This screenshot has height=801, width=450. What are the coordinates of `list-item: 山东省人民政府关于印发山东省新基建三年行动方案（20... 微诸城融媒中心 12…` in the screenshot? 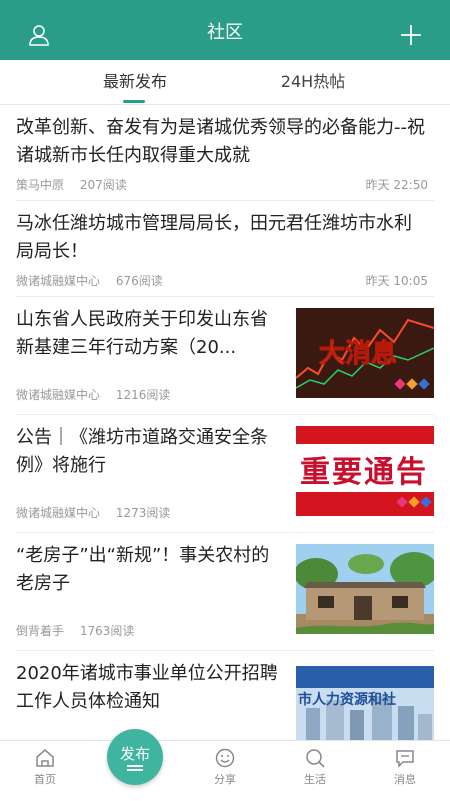 It's located at (225, 355).